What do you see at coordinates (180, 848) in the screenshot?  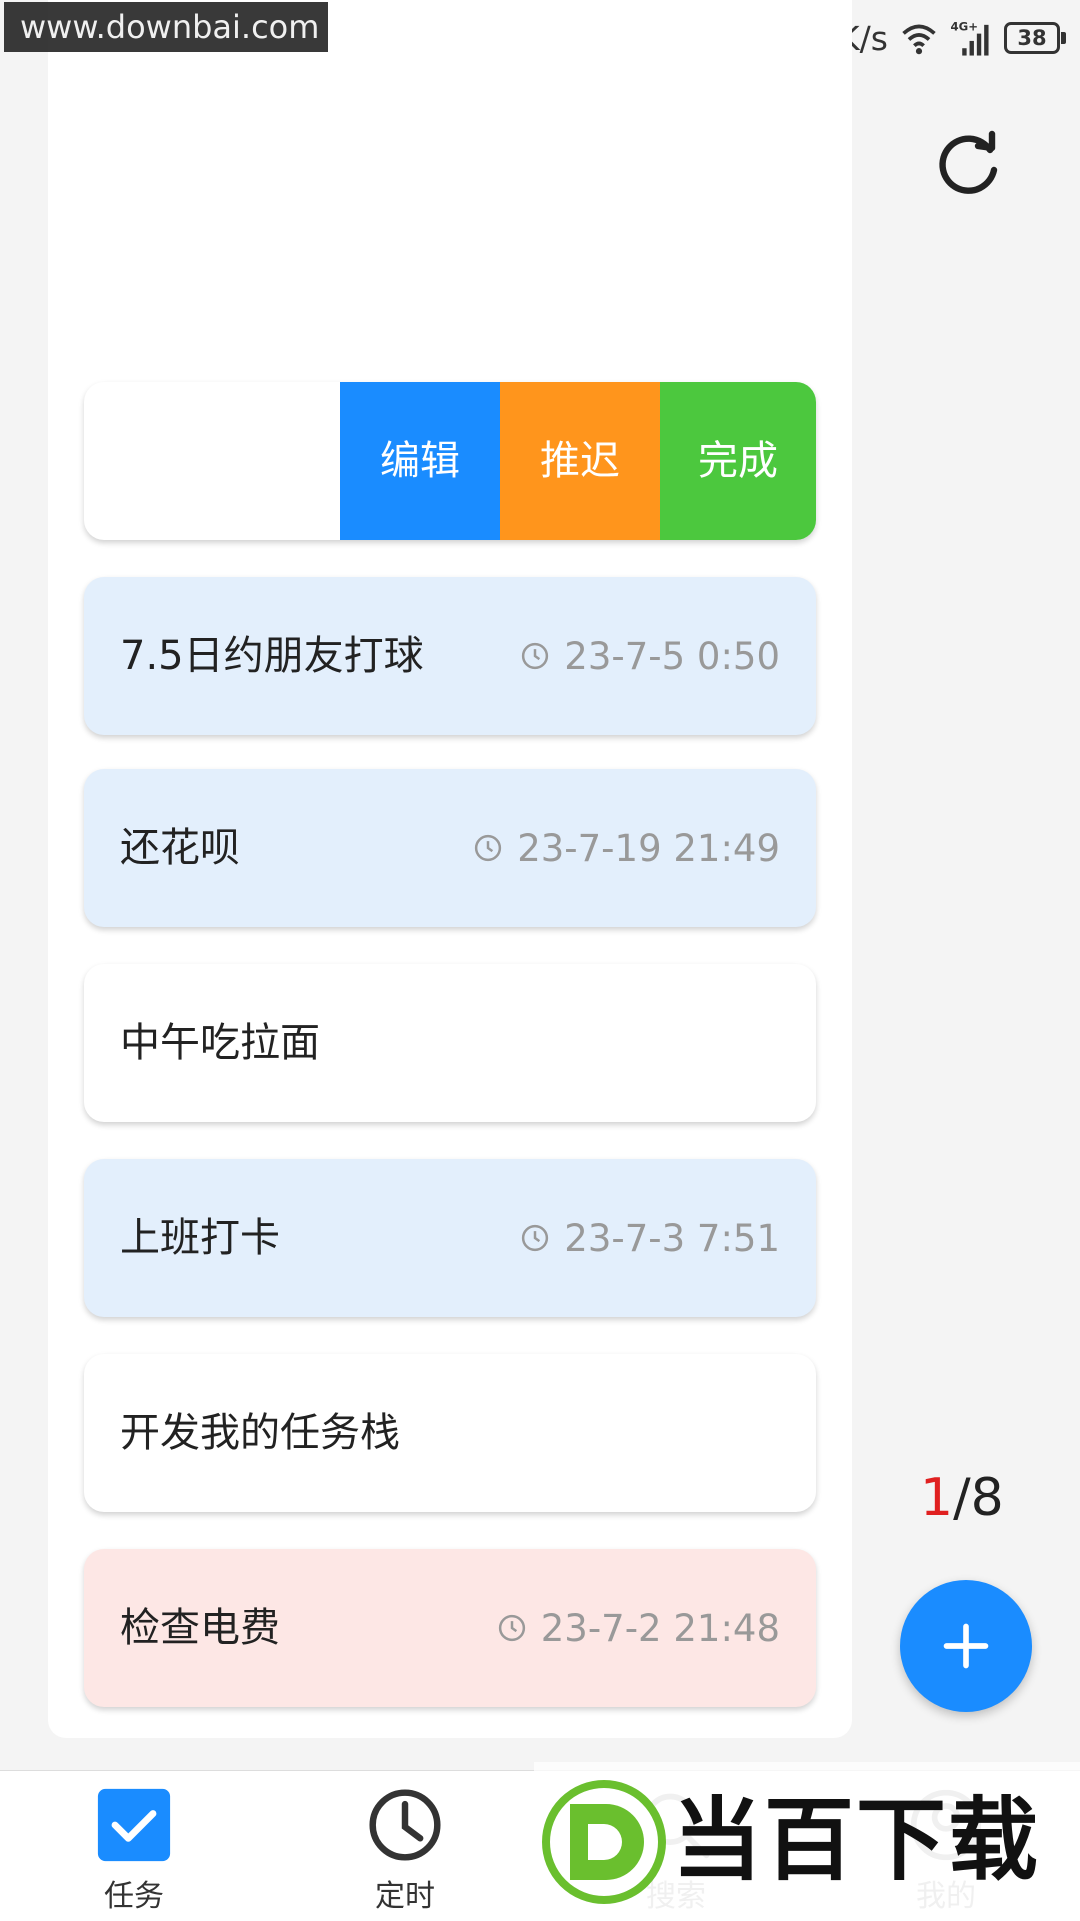 I see `task-title: 还花呗` at bounding box center [180, 848].